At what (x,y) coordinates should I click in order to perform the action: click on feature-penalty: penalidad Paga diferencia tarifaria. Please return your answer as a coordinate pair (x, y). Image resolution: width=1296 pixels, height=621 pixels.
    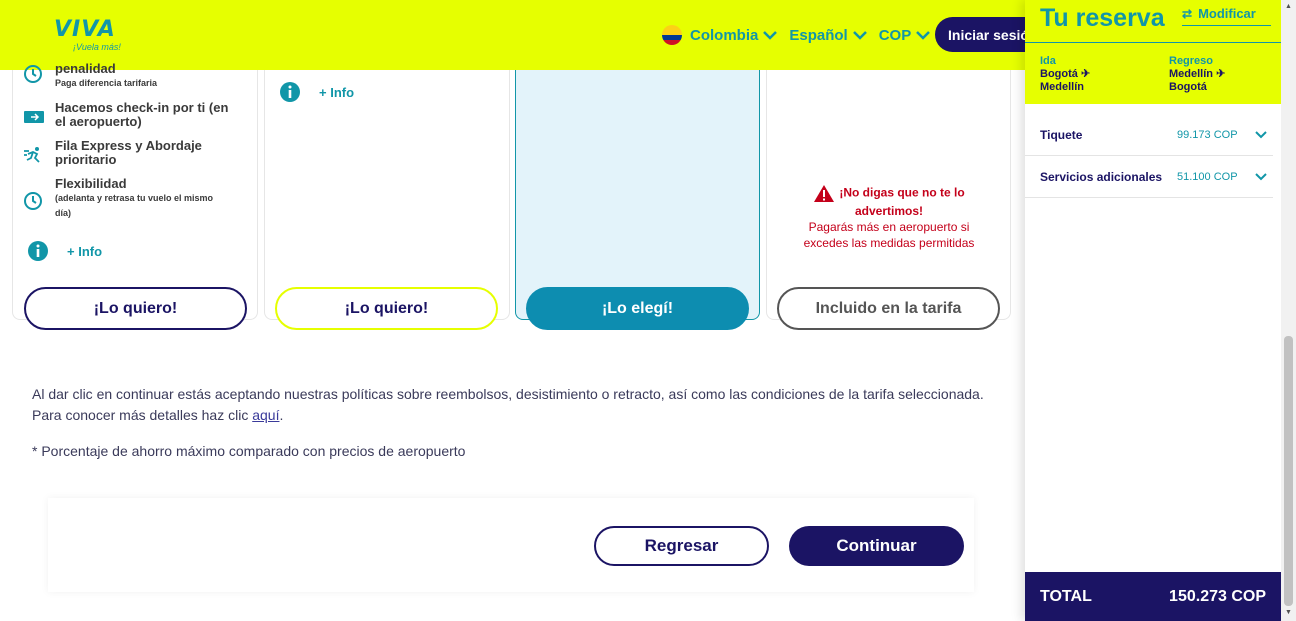
    Looking at the image, I should click on (106, 76).